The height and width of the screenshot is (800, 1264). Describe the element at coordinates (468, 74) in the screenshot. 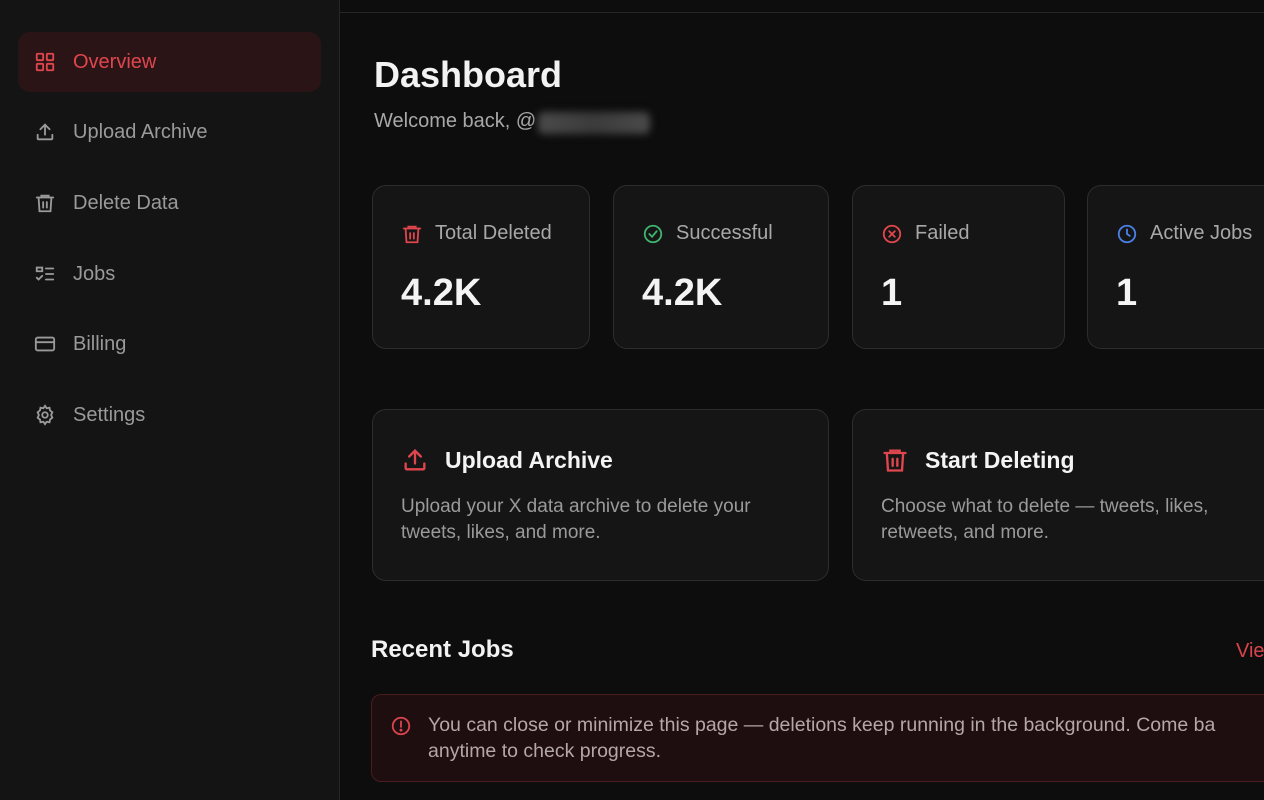

I see `page-title: Dashboard` at that location.